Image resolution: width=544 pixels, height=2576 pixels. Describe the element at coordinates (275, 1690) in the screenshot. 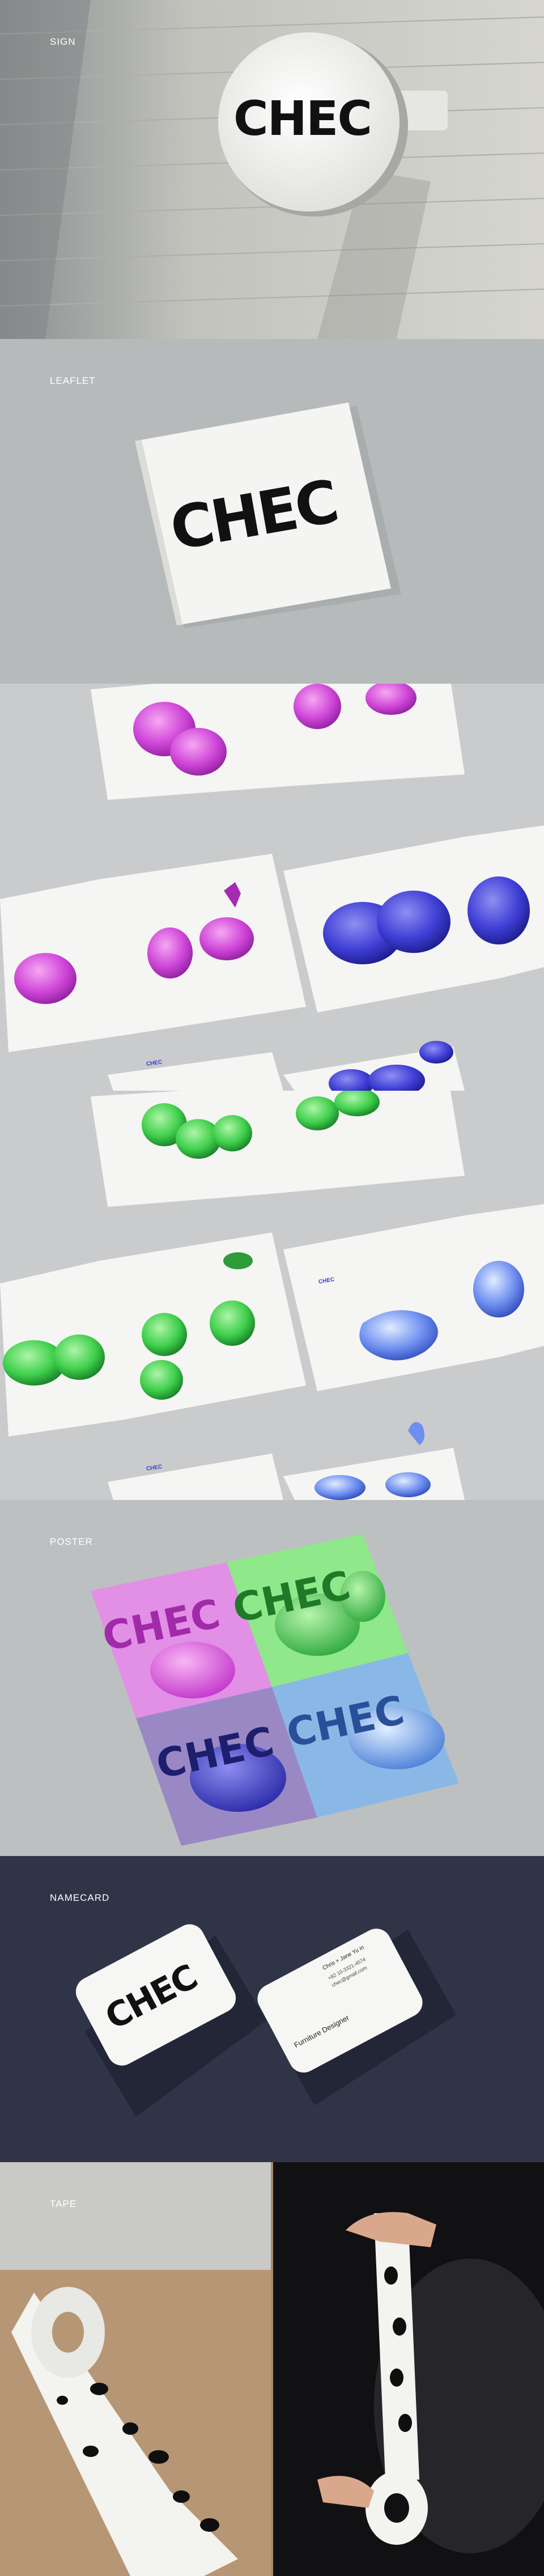

I see `poster-photo` at that location.